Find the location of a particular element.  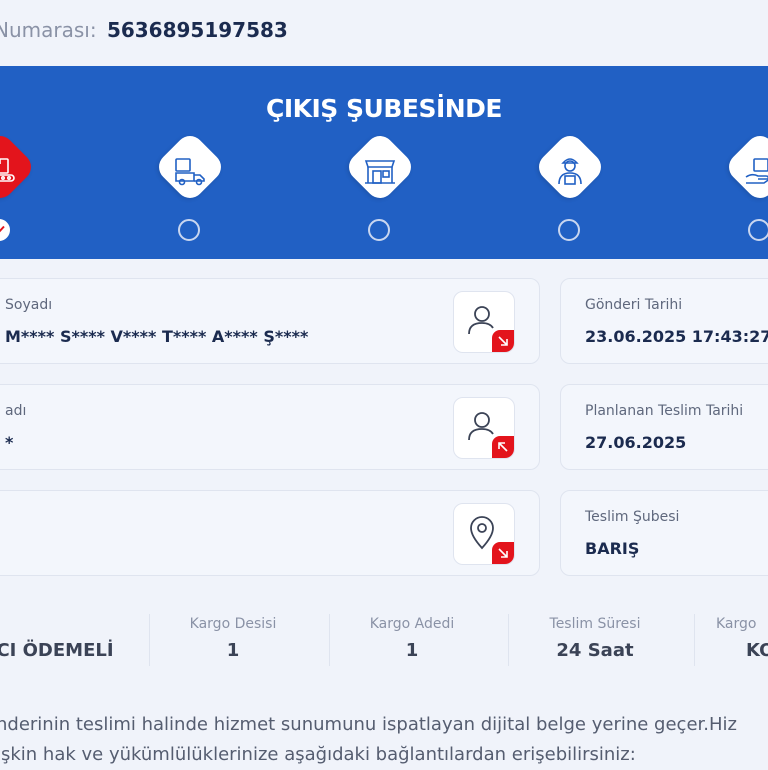

branch-store-icon is located at coordinates (380, 172).